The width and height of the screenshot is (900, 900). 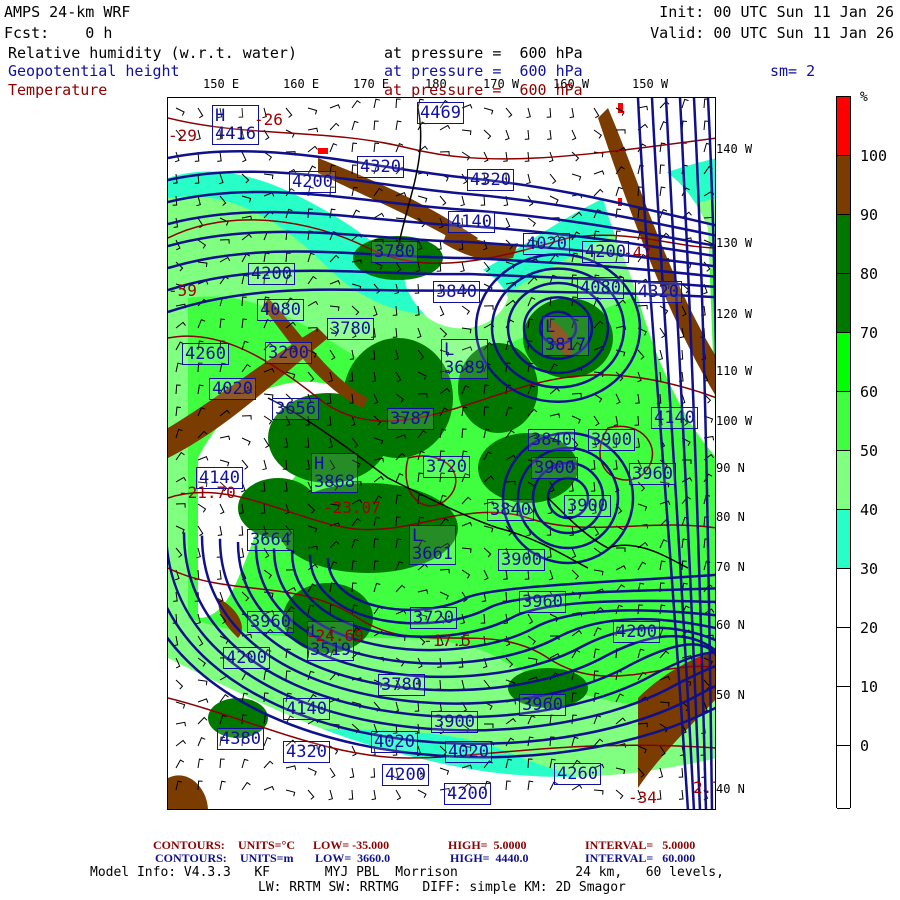 I want to click on height-high: HIGH= 4440.0, so click(x=489, y=858).